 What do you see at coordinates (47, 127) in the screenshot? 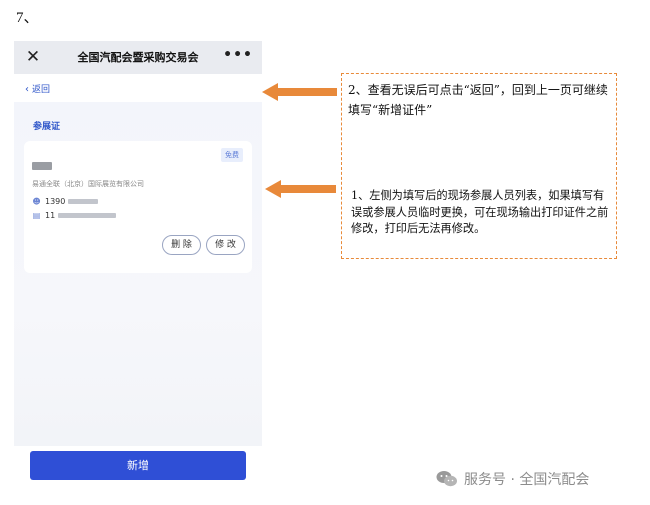
I see `section-title: 参展证` at bounding box center [47, 127].